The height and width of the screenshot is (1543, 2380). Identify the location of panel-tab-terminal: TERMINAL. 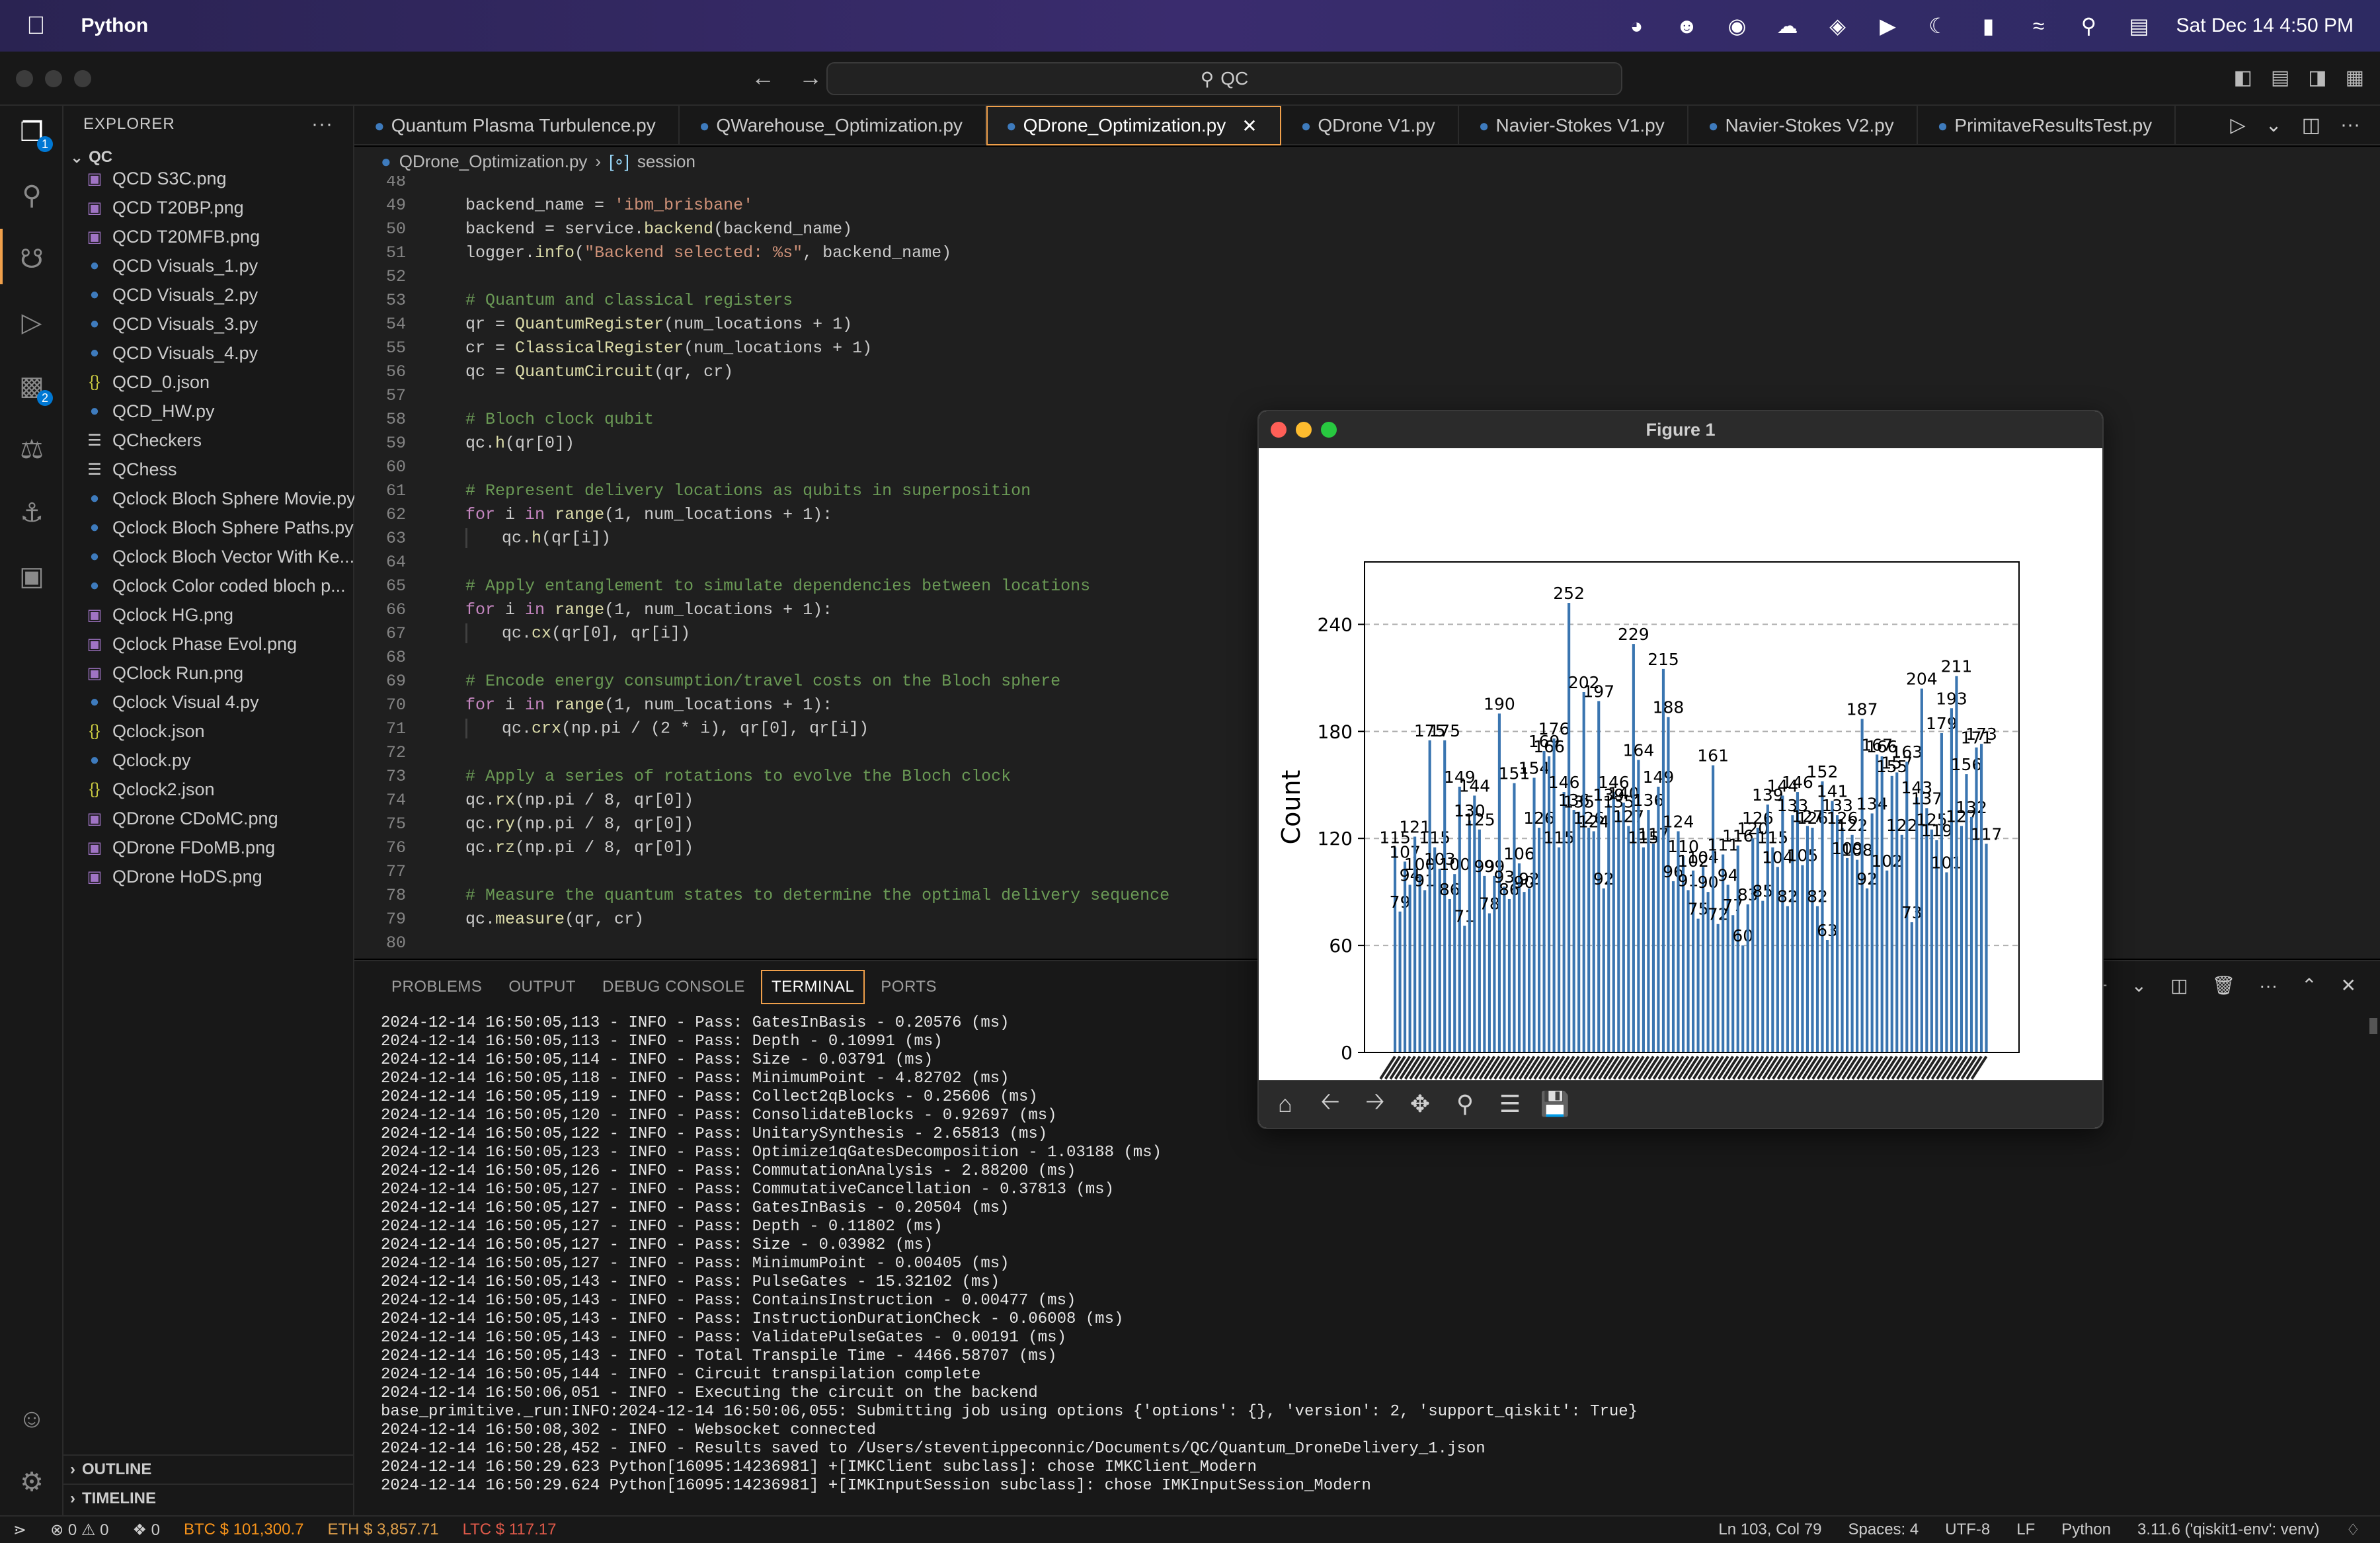
(812, 987).